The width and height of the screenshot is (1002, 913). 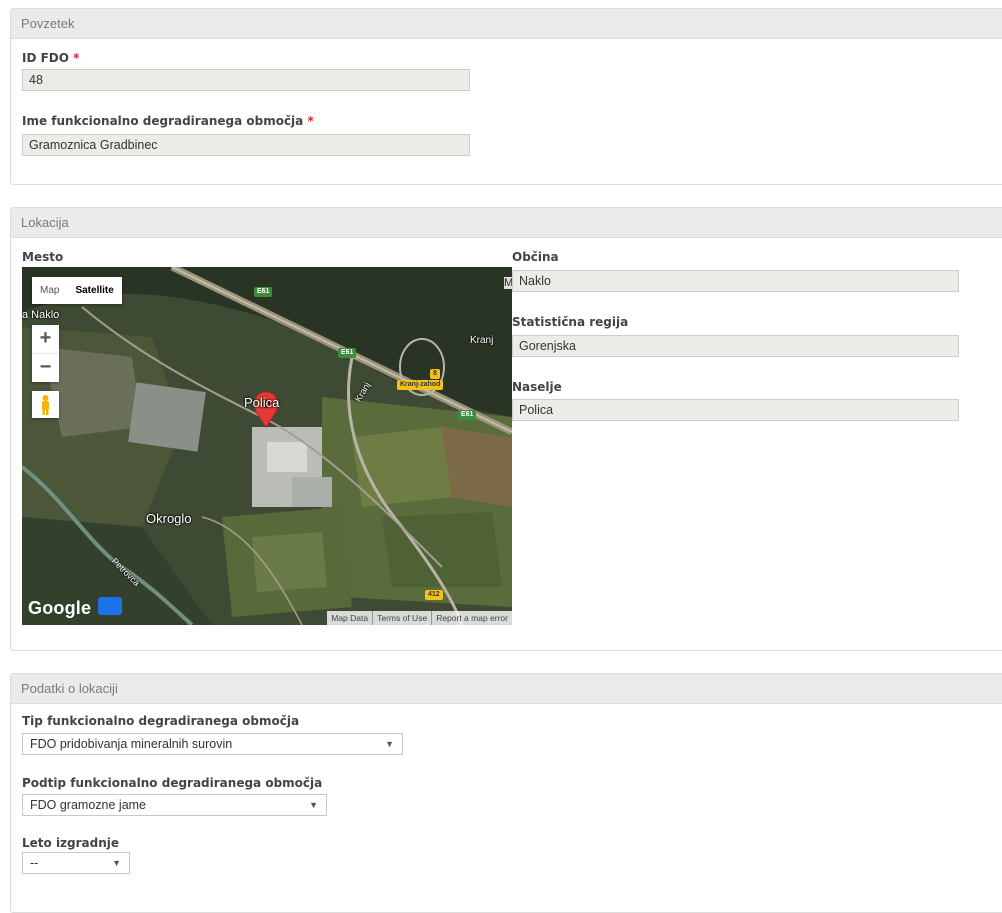 I want to click on leto-select: -- ▼, so click(x=76, y=863).